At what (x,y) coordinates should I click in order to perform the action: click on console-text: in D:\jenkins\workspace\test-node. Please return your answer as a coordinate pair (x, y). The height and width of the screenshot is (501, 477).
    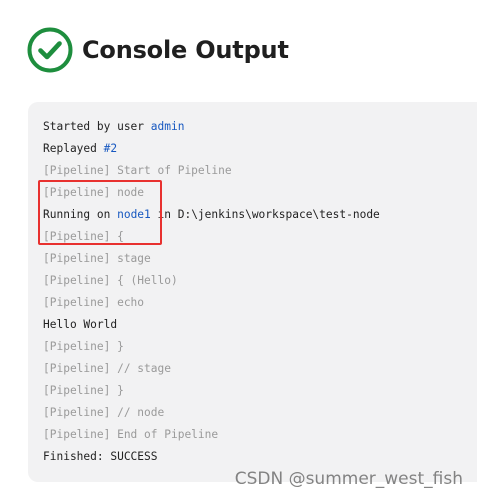
    Looking at the image, I should click on (265, 214).